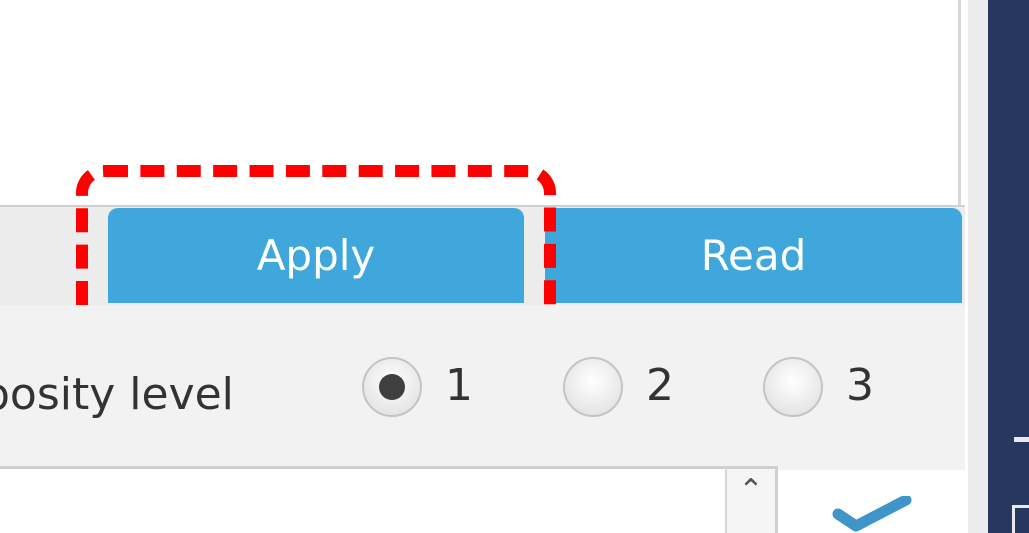  What do you see at coordinates (117, 394) in the screenshot?
I see `verbosity-level-label: bosity level` at bounding box center [117, 394].